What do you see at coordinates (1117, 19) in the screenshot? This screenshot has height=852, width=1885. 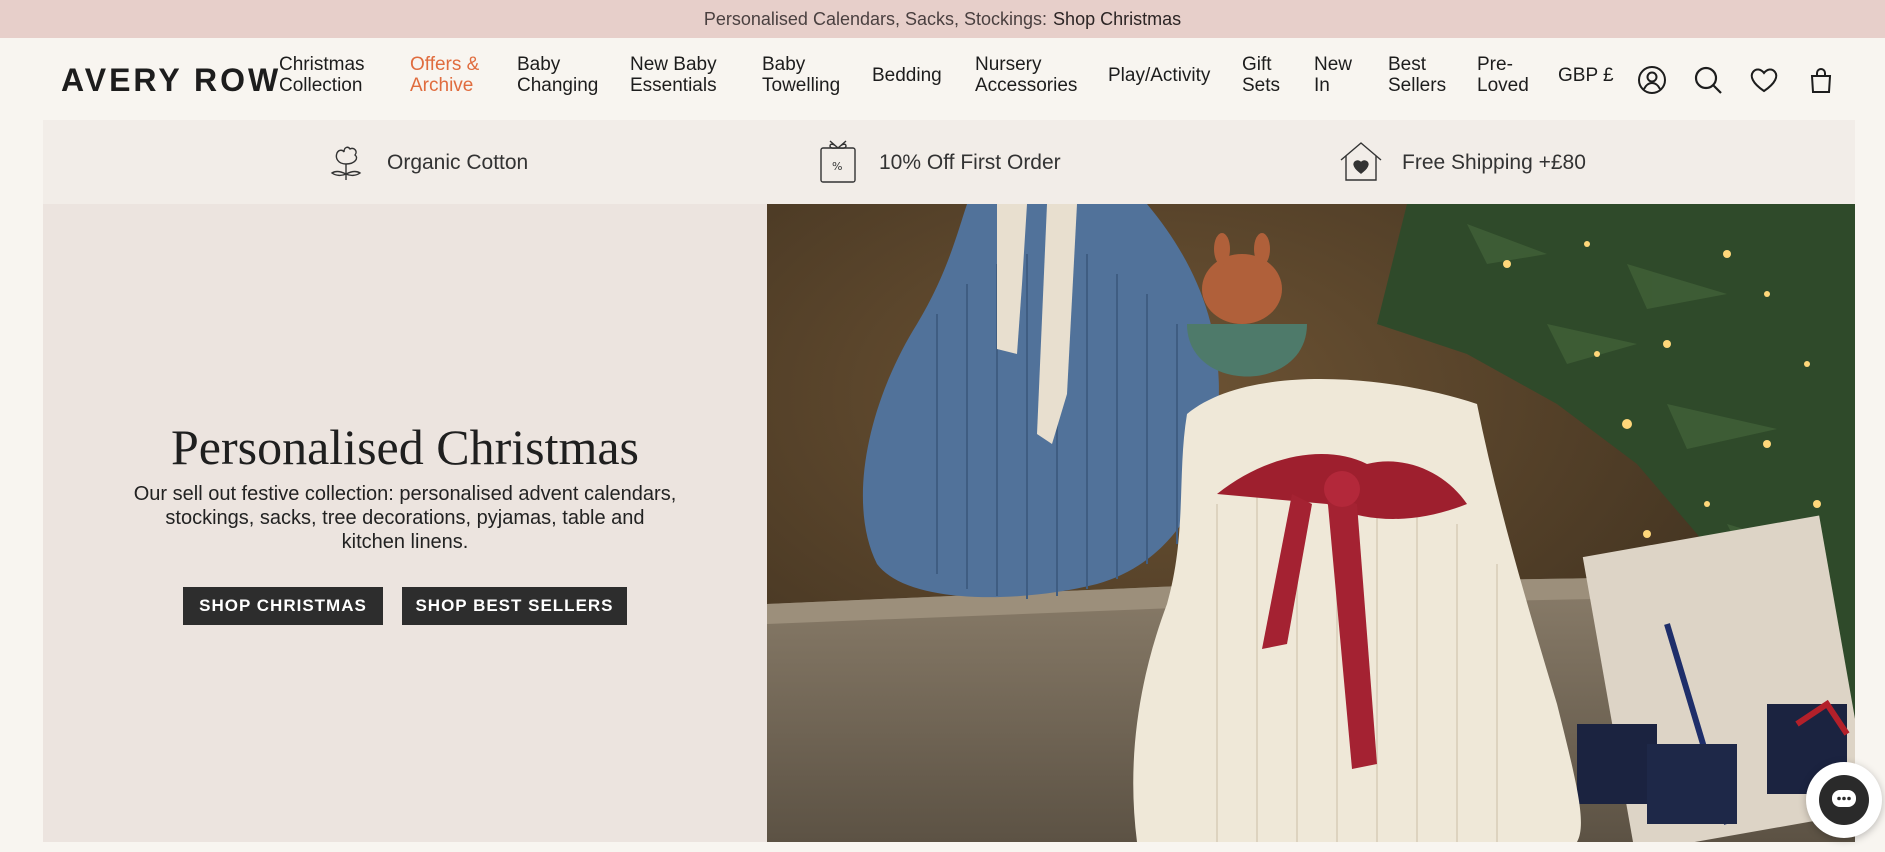 I see `announcement-link: Shop Christmas` at bounding box center [1117, 19].